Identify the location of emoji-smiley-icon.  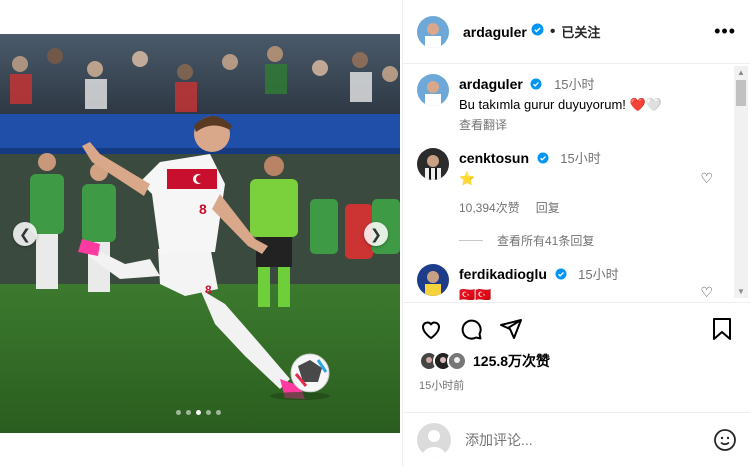
(725, 440).